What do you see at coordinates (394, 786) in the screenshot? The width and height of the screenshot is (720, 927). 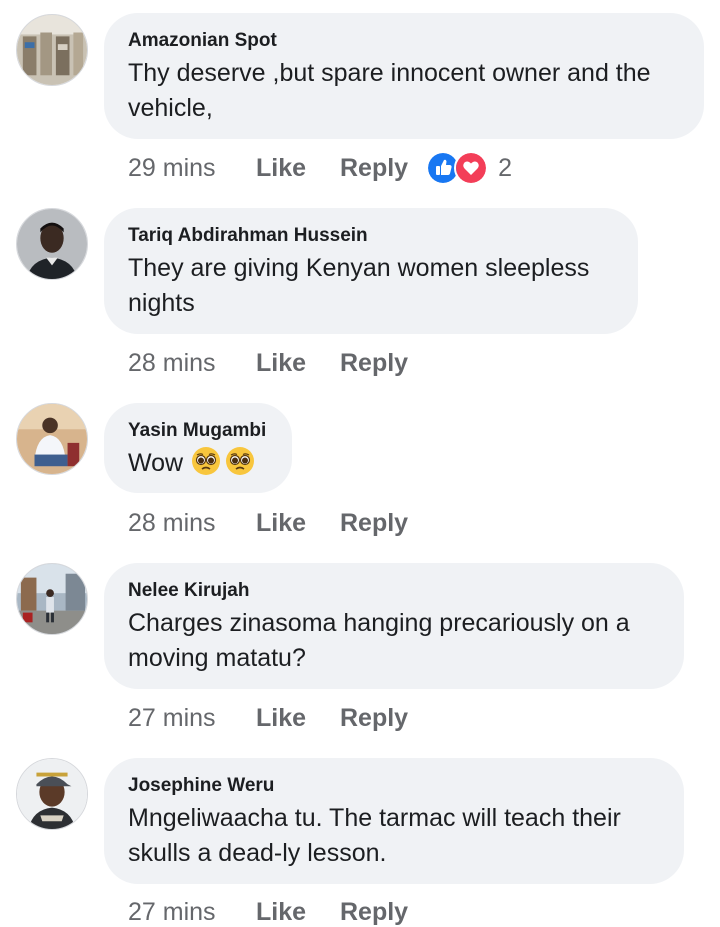 I see `comment-author: Josephine Weru` at bounding box center [394, 786].